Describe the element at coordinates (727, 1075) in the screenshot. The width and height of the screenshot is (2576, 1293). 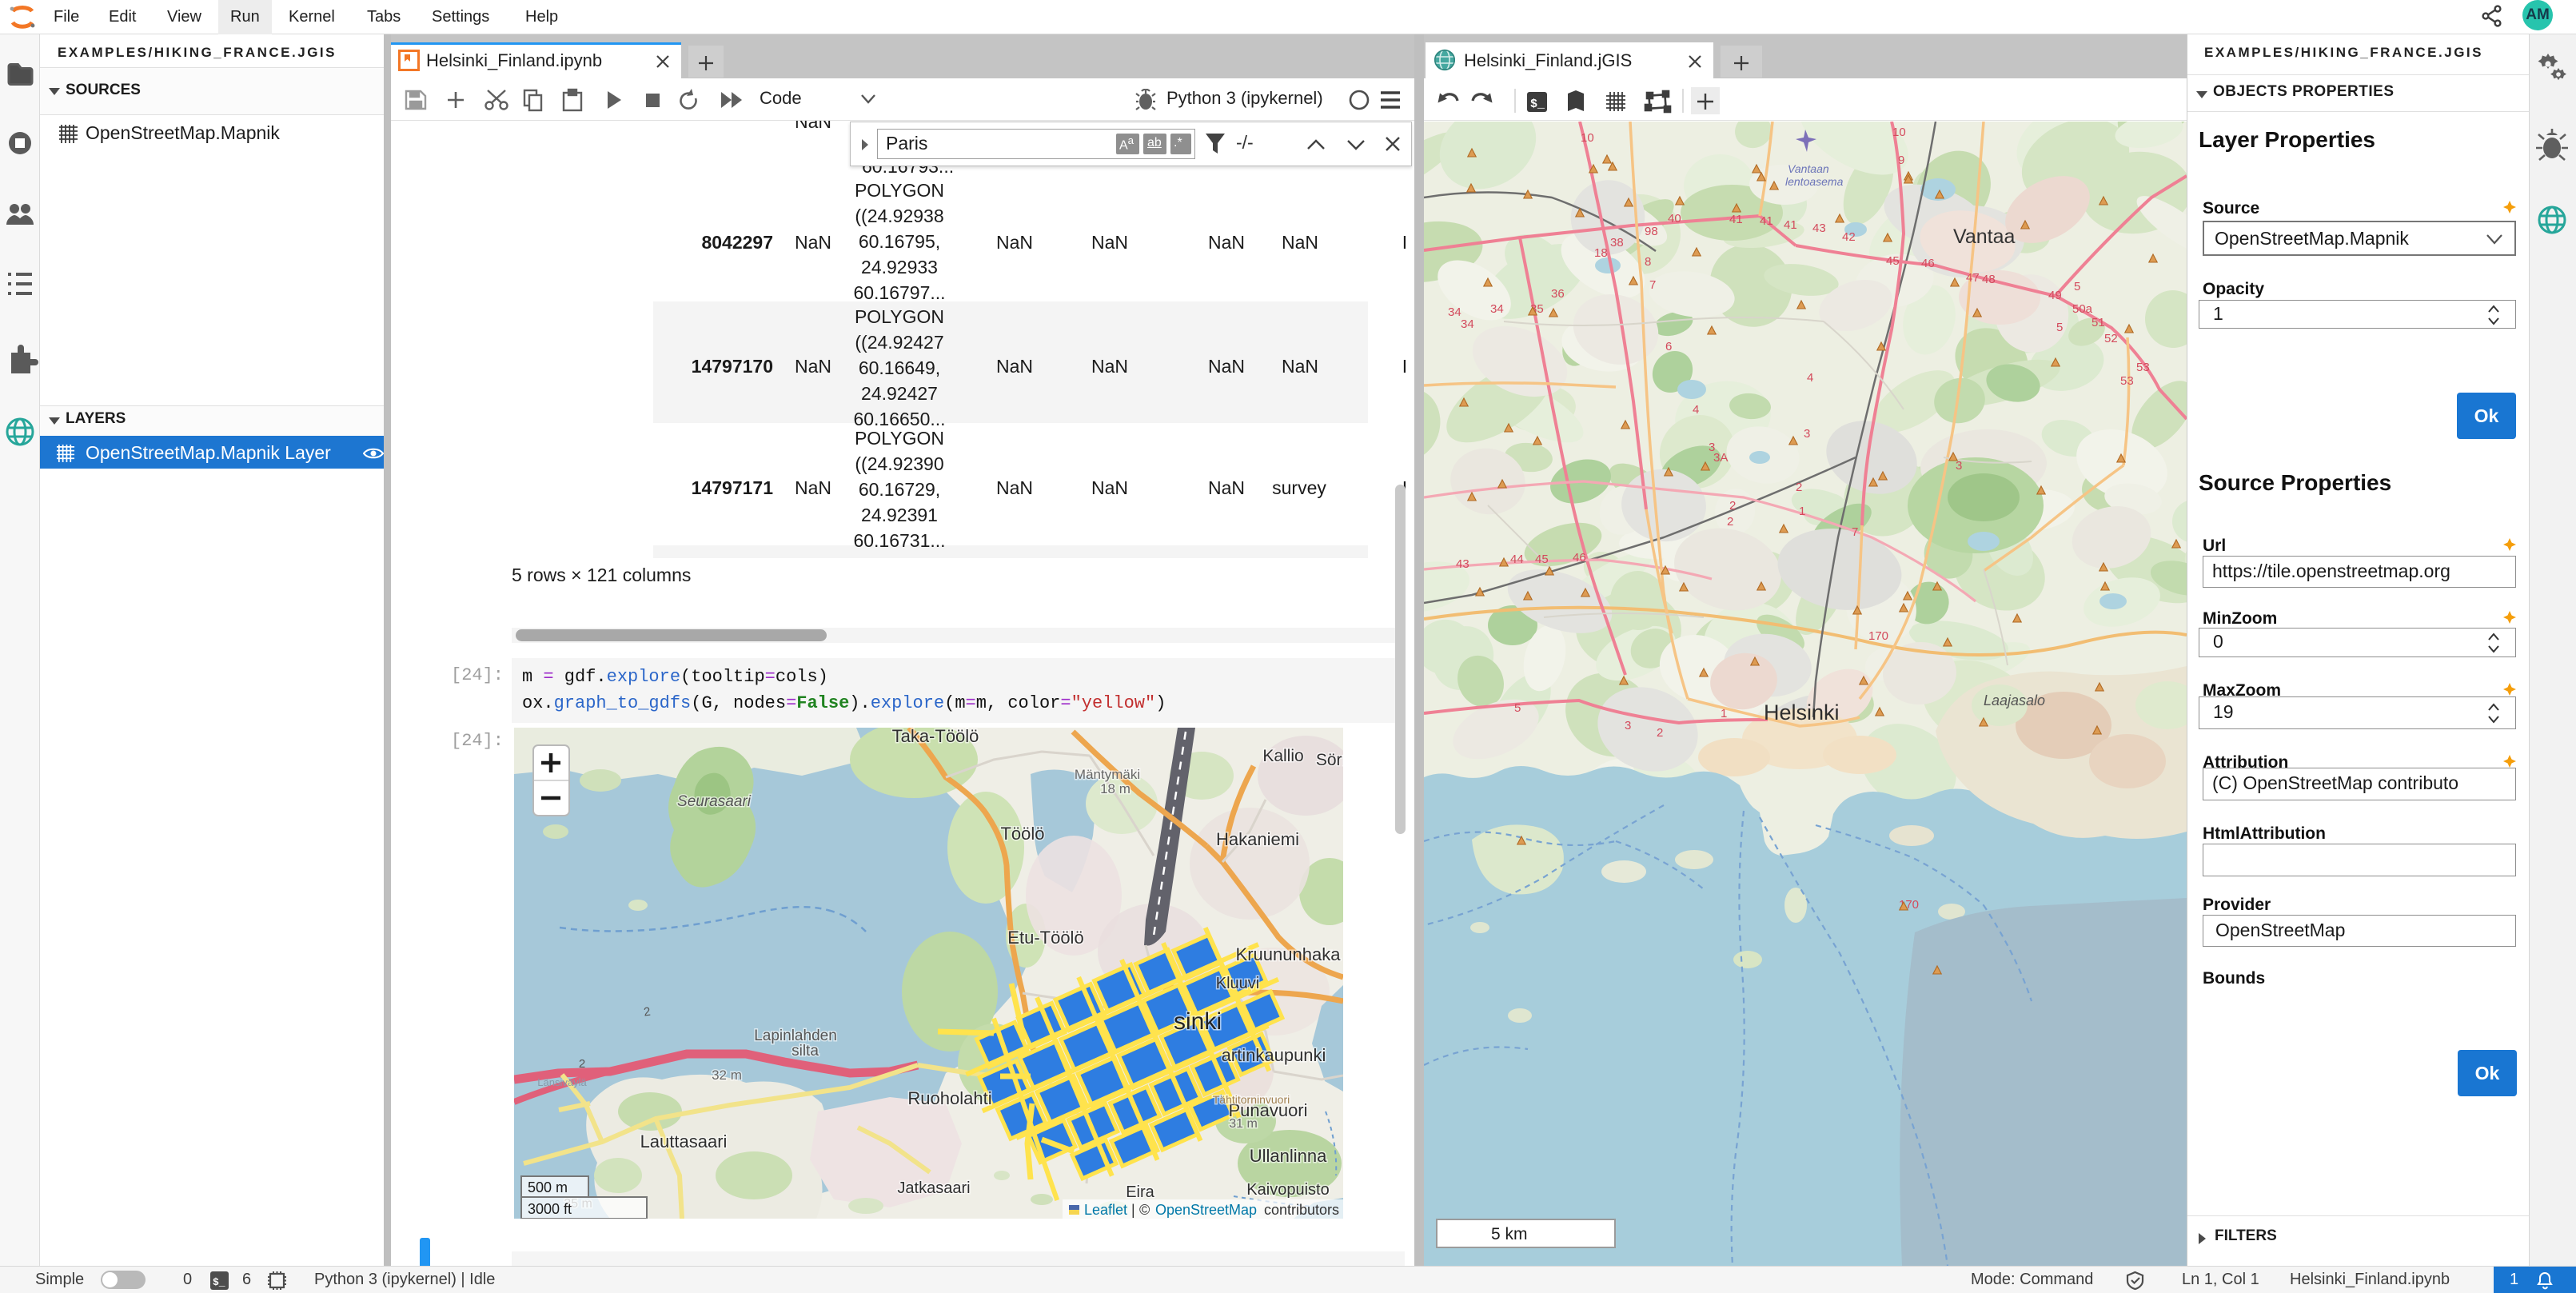
I see `svg-text: 32 m` at that location.